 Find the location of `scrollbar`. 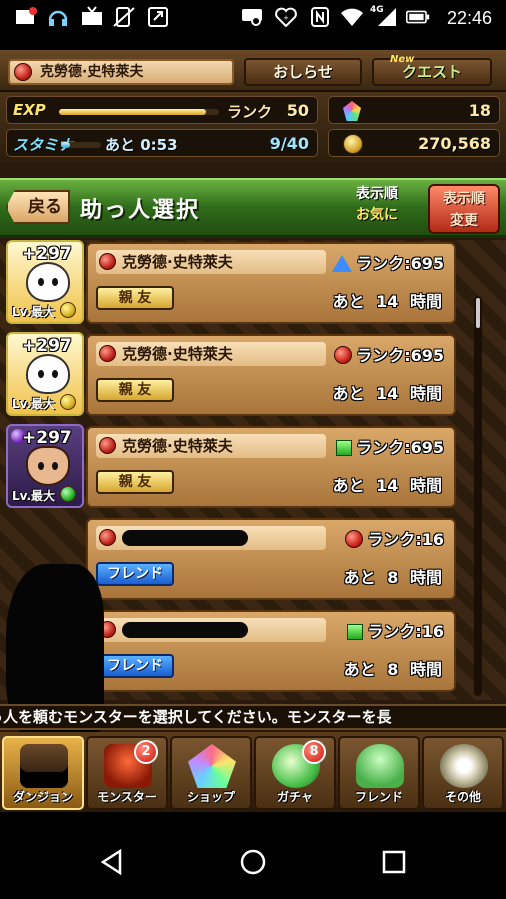

scrollbar is located at coordinates (478, 496).